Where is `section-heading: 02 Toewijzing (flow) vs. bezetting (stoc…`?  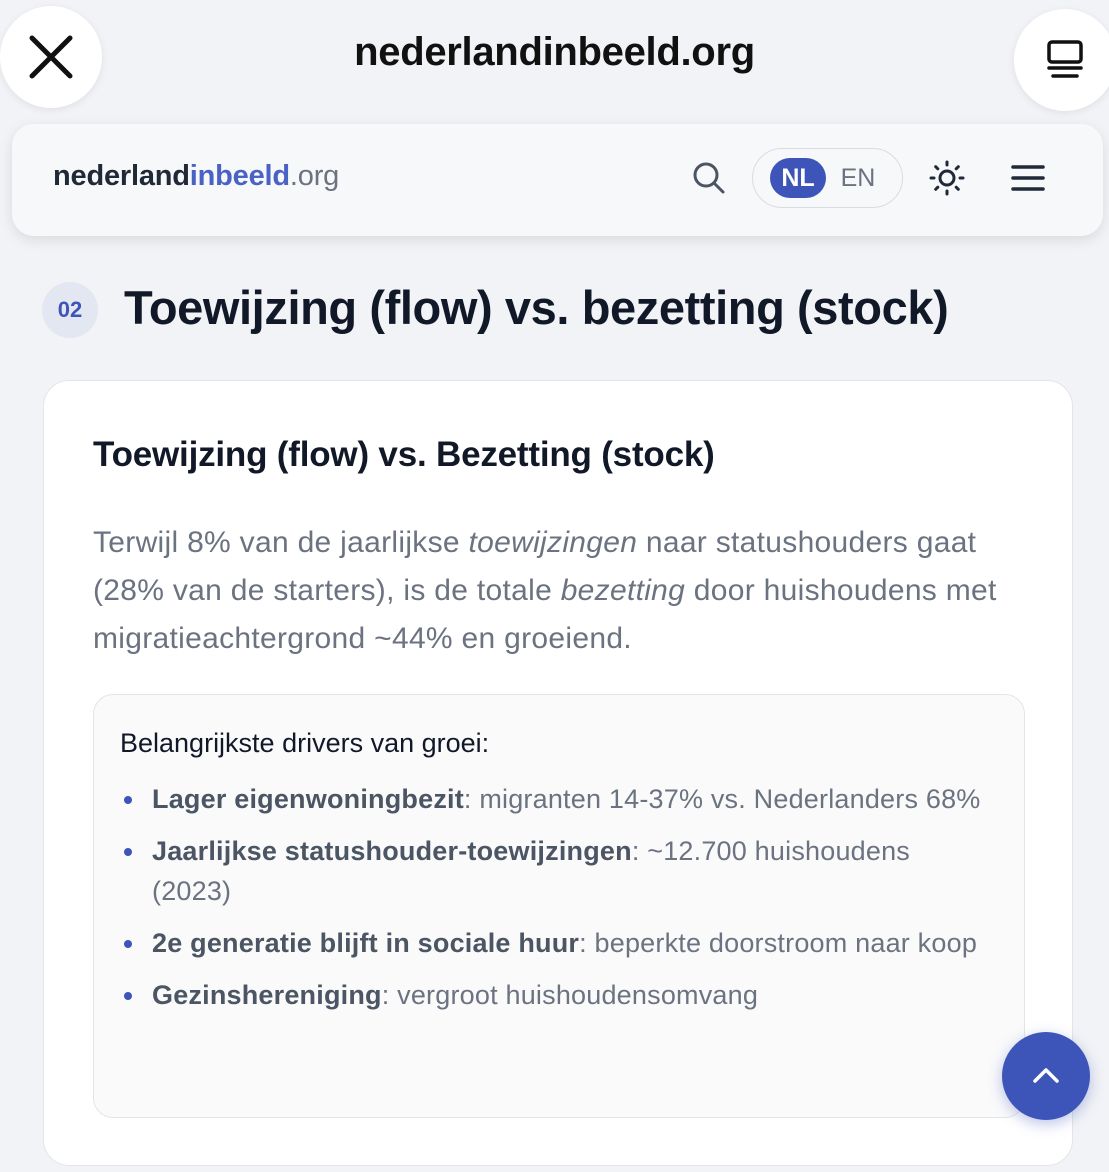
section-heading: 02 Toewijzing (flow) vs. bezetting (stoc… is located at coordinates (562, 310).